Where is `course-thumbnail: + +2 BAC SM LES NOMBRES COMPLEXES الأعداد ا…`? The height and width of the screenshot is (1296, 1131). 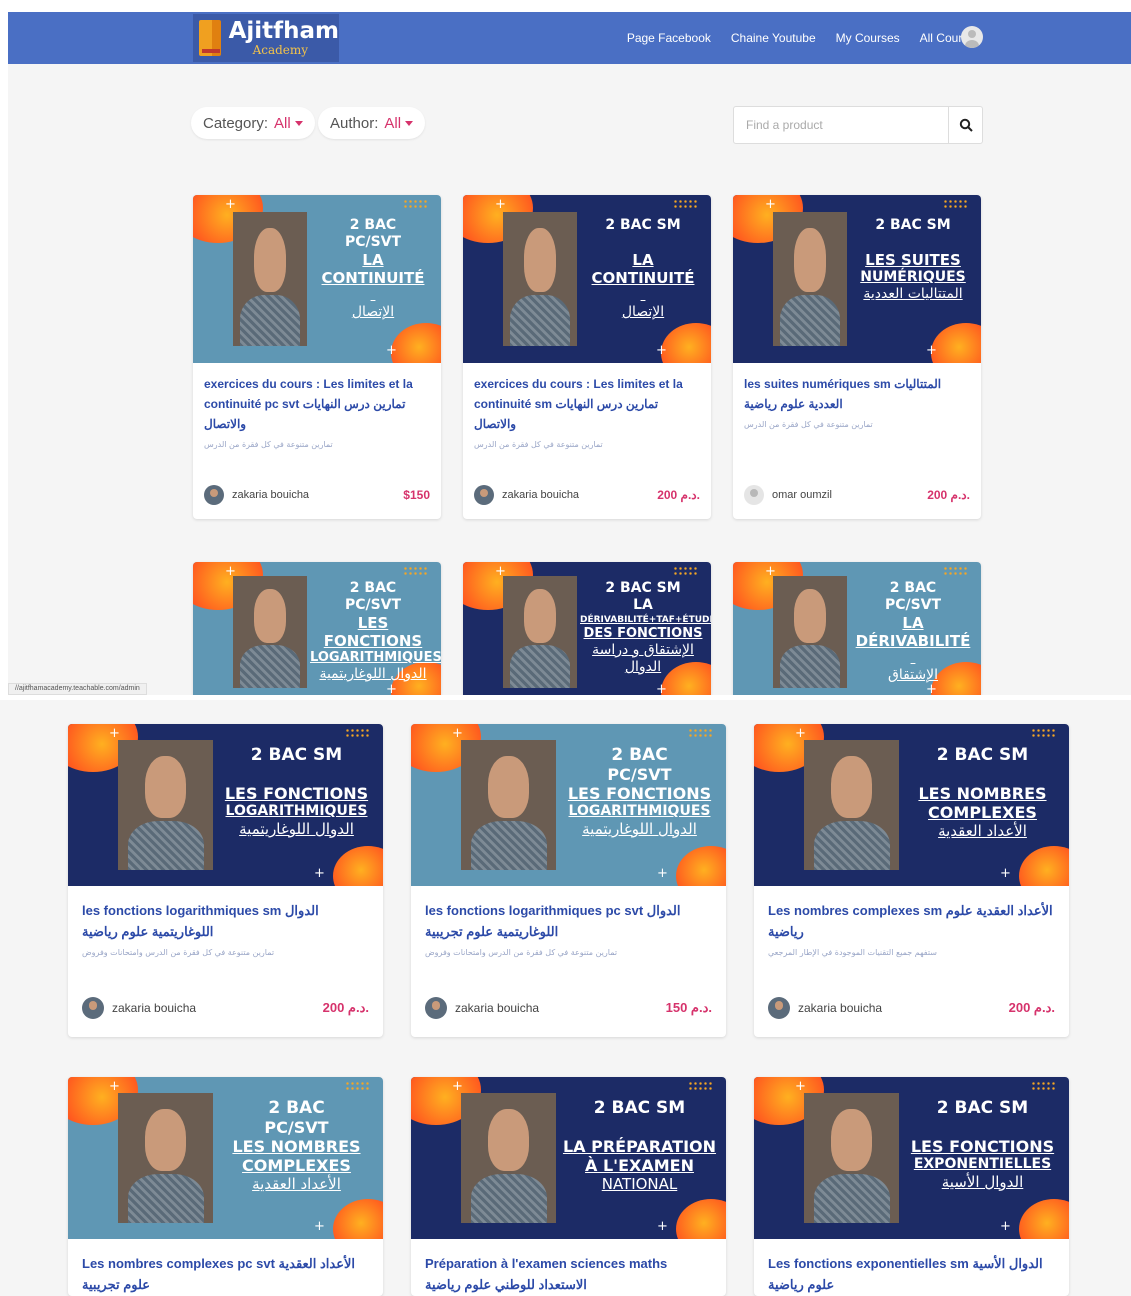
course-thumbnail: + +2 BAC SM LES NOMBRES COMPLEXES الأعداد ا… is located at coordinates (911, 805).